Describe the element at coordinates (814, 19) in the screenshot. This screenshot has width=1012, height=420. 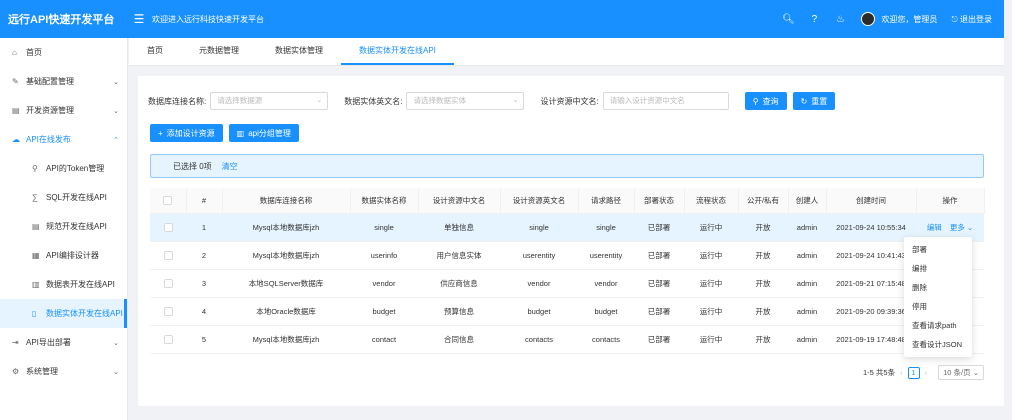
I see `help-icon: ?` at that location.